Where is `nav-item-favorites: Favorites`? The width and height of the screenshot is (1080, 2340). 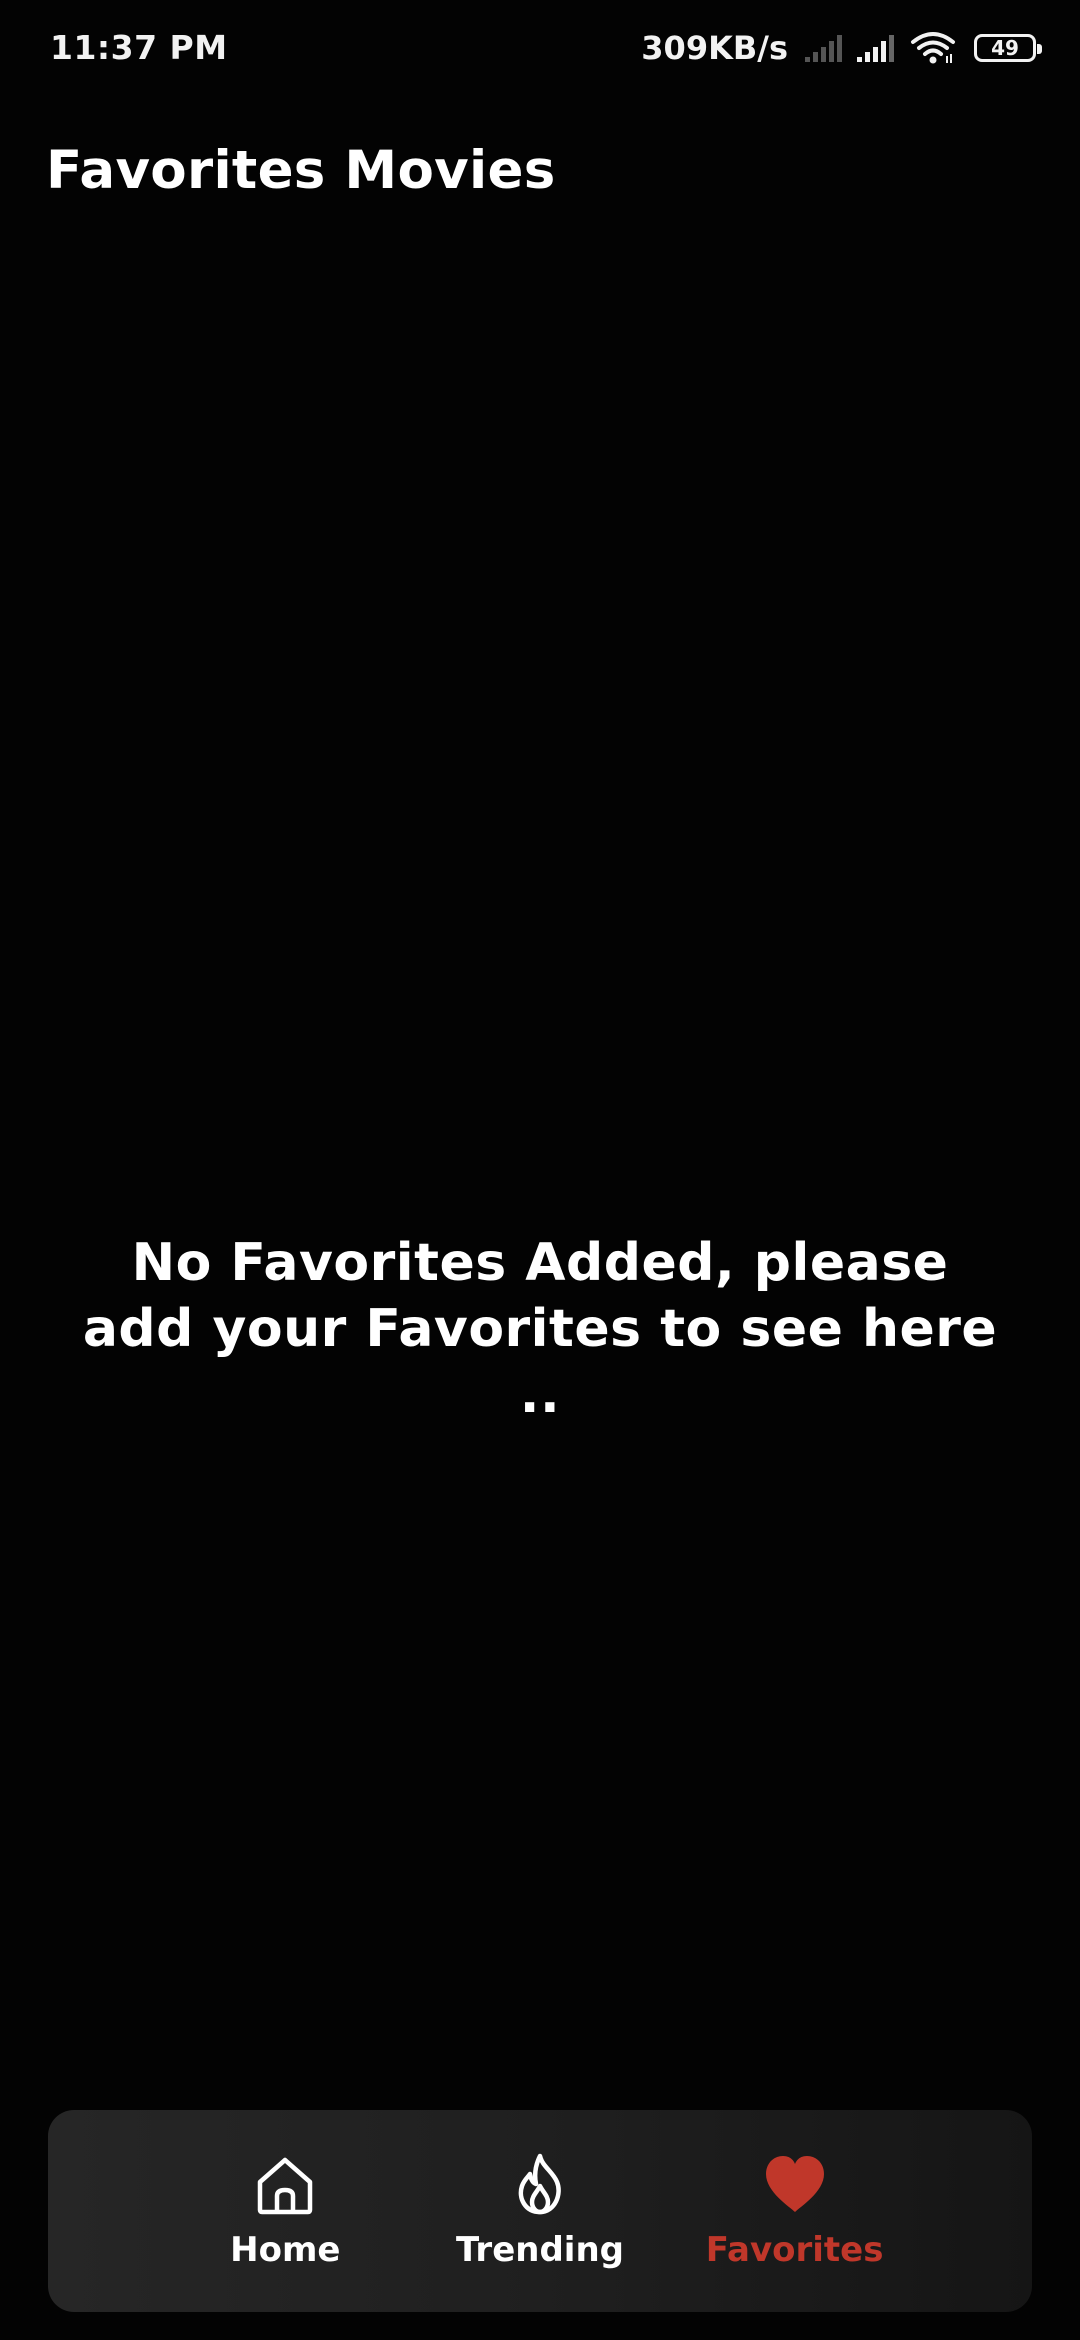
nav-item-favorites: Favorites is located at coordinates (795, 2211).